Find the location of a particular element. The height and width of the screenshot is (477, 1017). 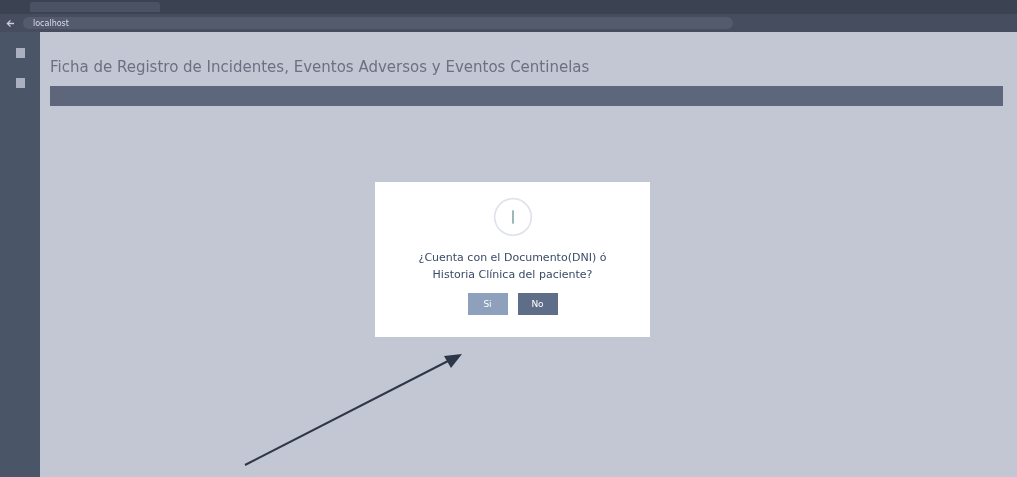

info-icon is located at coordinates (512, 217).